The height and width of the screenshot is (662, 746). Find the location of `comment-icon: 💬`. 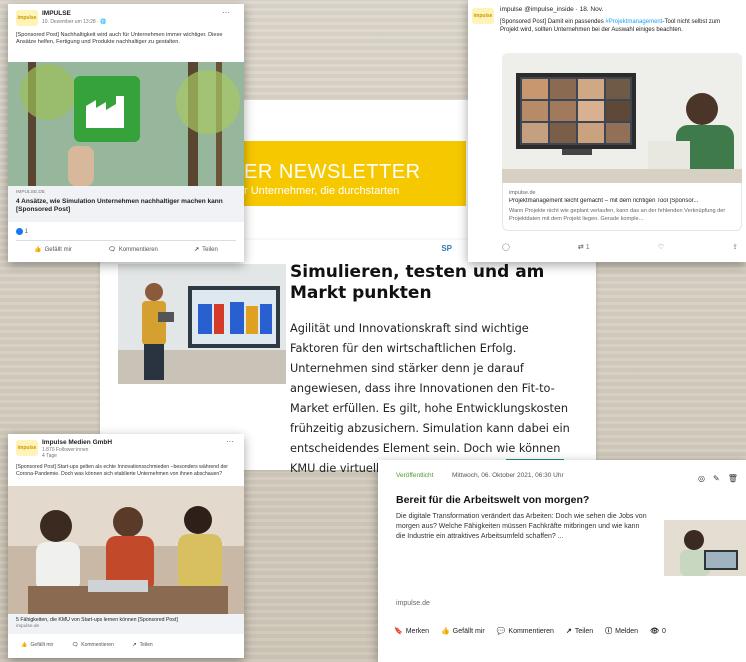

comment-icon: 💬 is located at coordinates (501, 631).